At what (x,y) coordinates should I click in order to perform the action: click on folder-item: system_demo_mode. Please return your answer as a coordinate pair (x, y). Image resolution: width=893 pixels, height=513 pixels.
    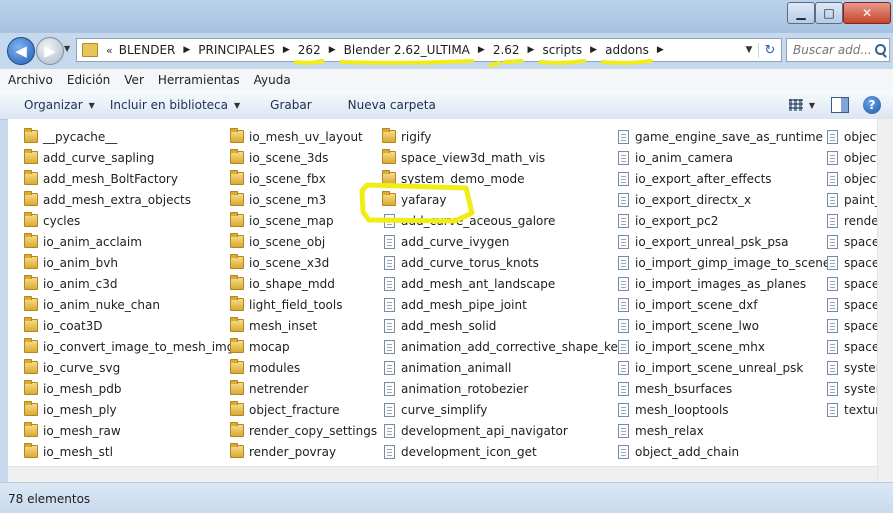
    Looking at the image, I should click on (503, 178).